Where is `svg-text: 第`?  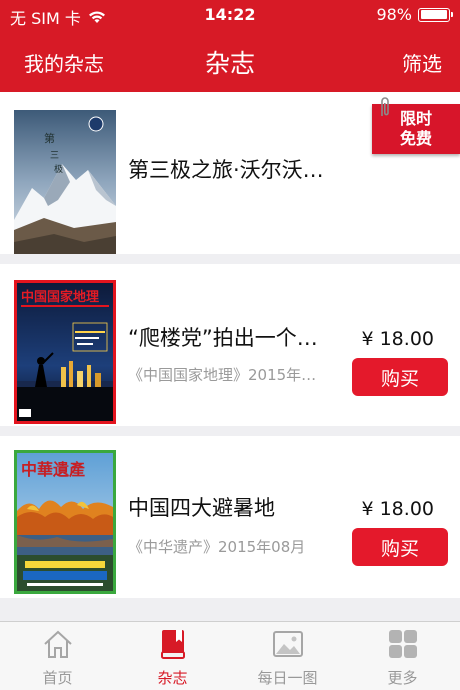
svg-text: 第 is located at coordinates (49, 138).